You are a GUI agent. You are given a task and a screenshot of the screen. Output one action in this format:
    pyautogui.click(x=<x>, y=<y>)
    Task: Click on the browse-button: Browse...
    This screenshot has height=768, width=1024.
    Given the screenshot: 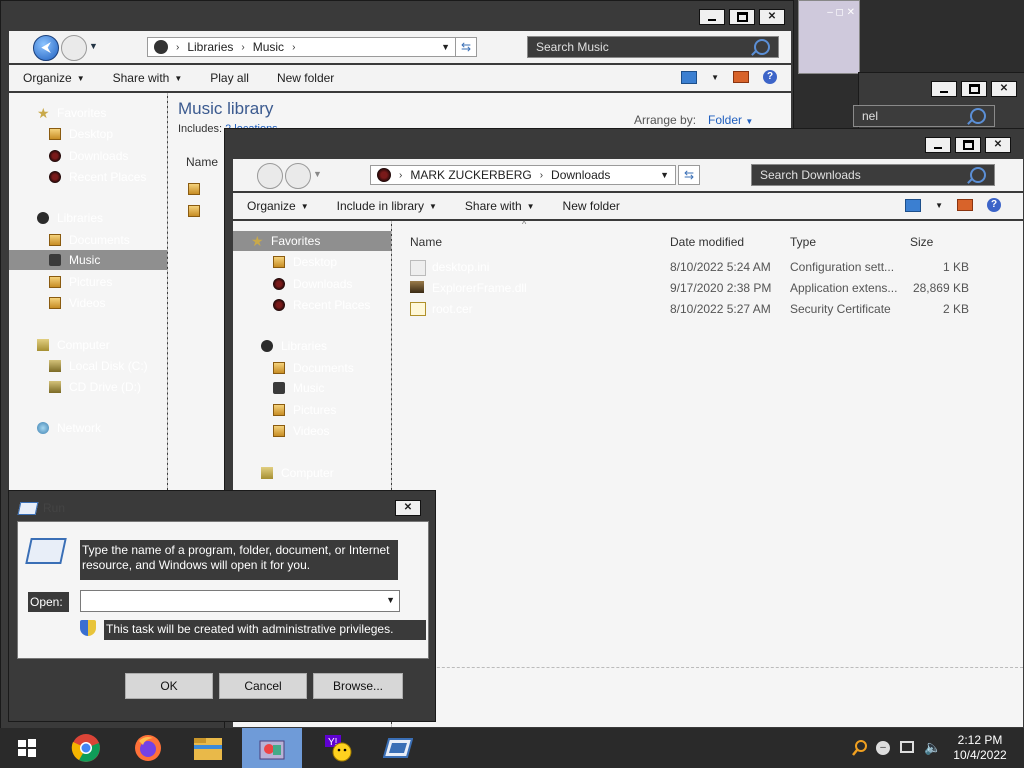 What is the action you would take?
    pyautogui.click(x=358, y=686)
    